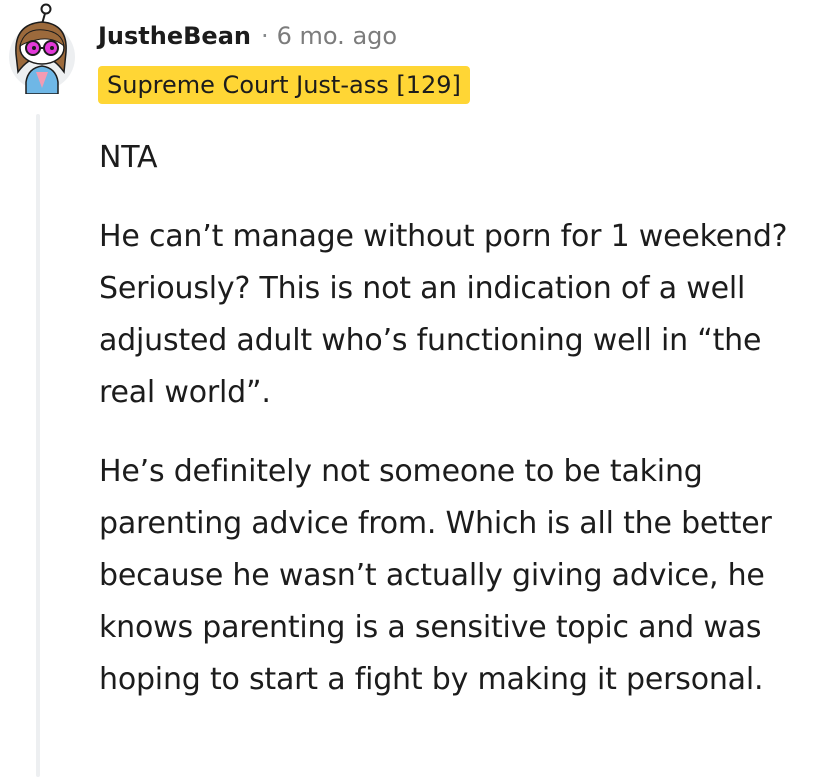 The height and width of the screenshot is (777, 825). Describe the element at coordinates (174, 36) in the screenshot. I see `username-link: JustheBean` at that location.